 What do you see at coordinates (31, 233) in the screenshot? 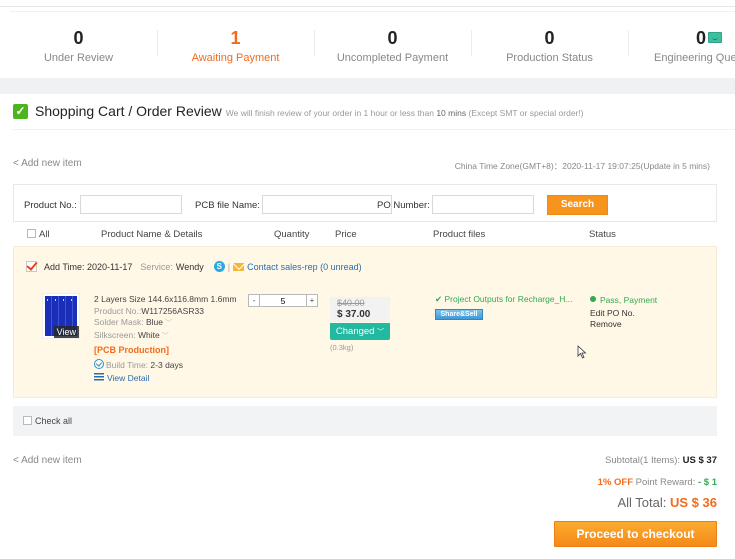
I see `select-all-checkbox` at bounding box center [31, 233].